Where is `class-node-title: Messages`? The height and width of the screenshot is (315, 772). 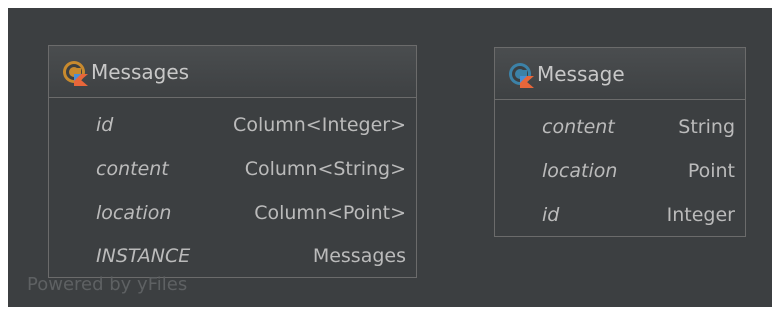 class-node-title: Messages is located at coordinates (140, 72).